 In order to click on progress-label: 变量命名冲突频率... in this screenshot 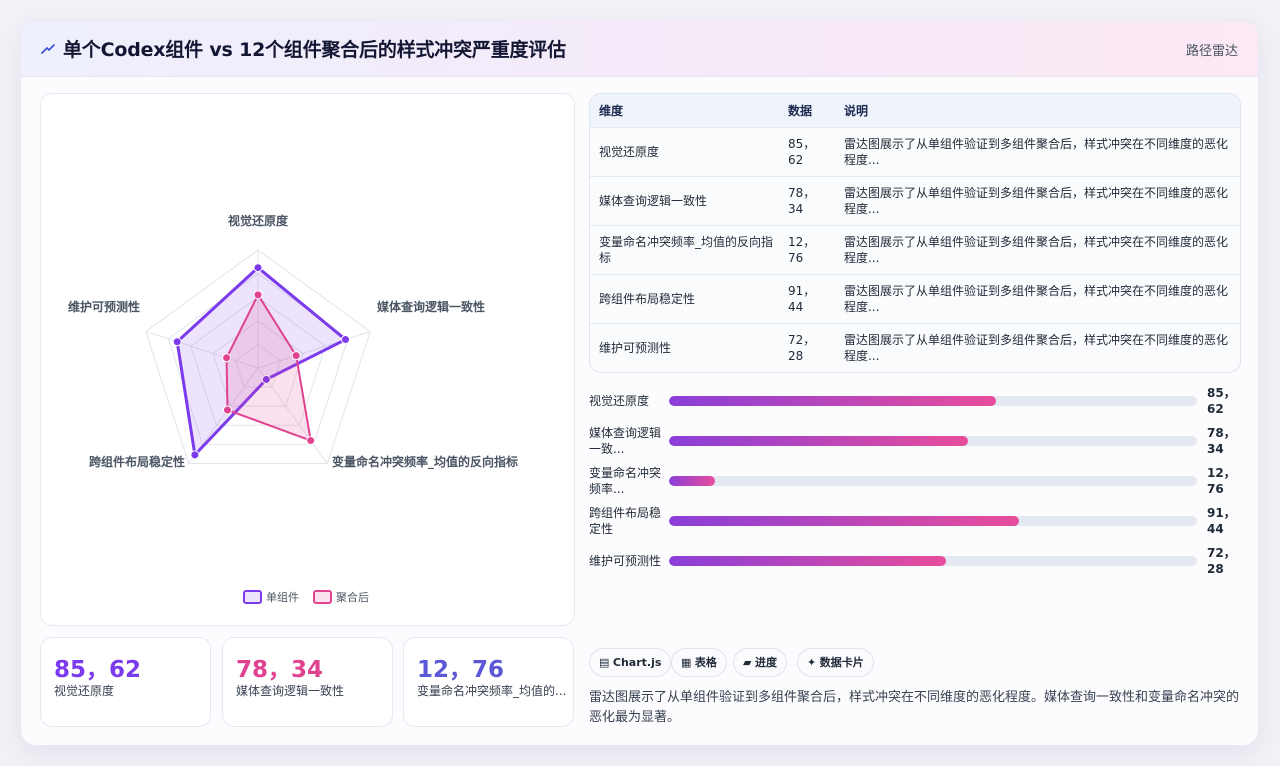, I will do `click(625, 481)`.